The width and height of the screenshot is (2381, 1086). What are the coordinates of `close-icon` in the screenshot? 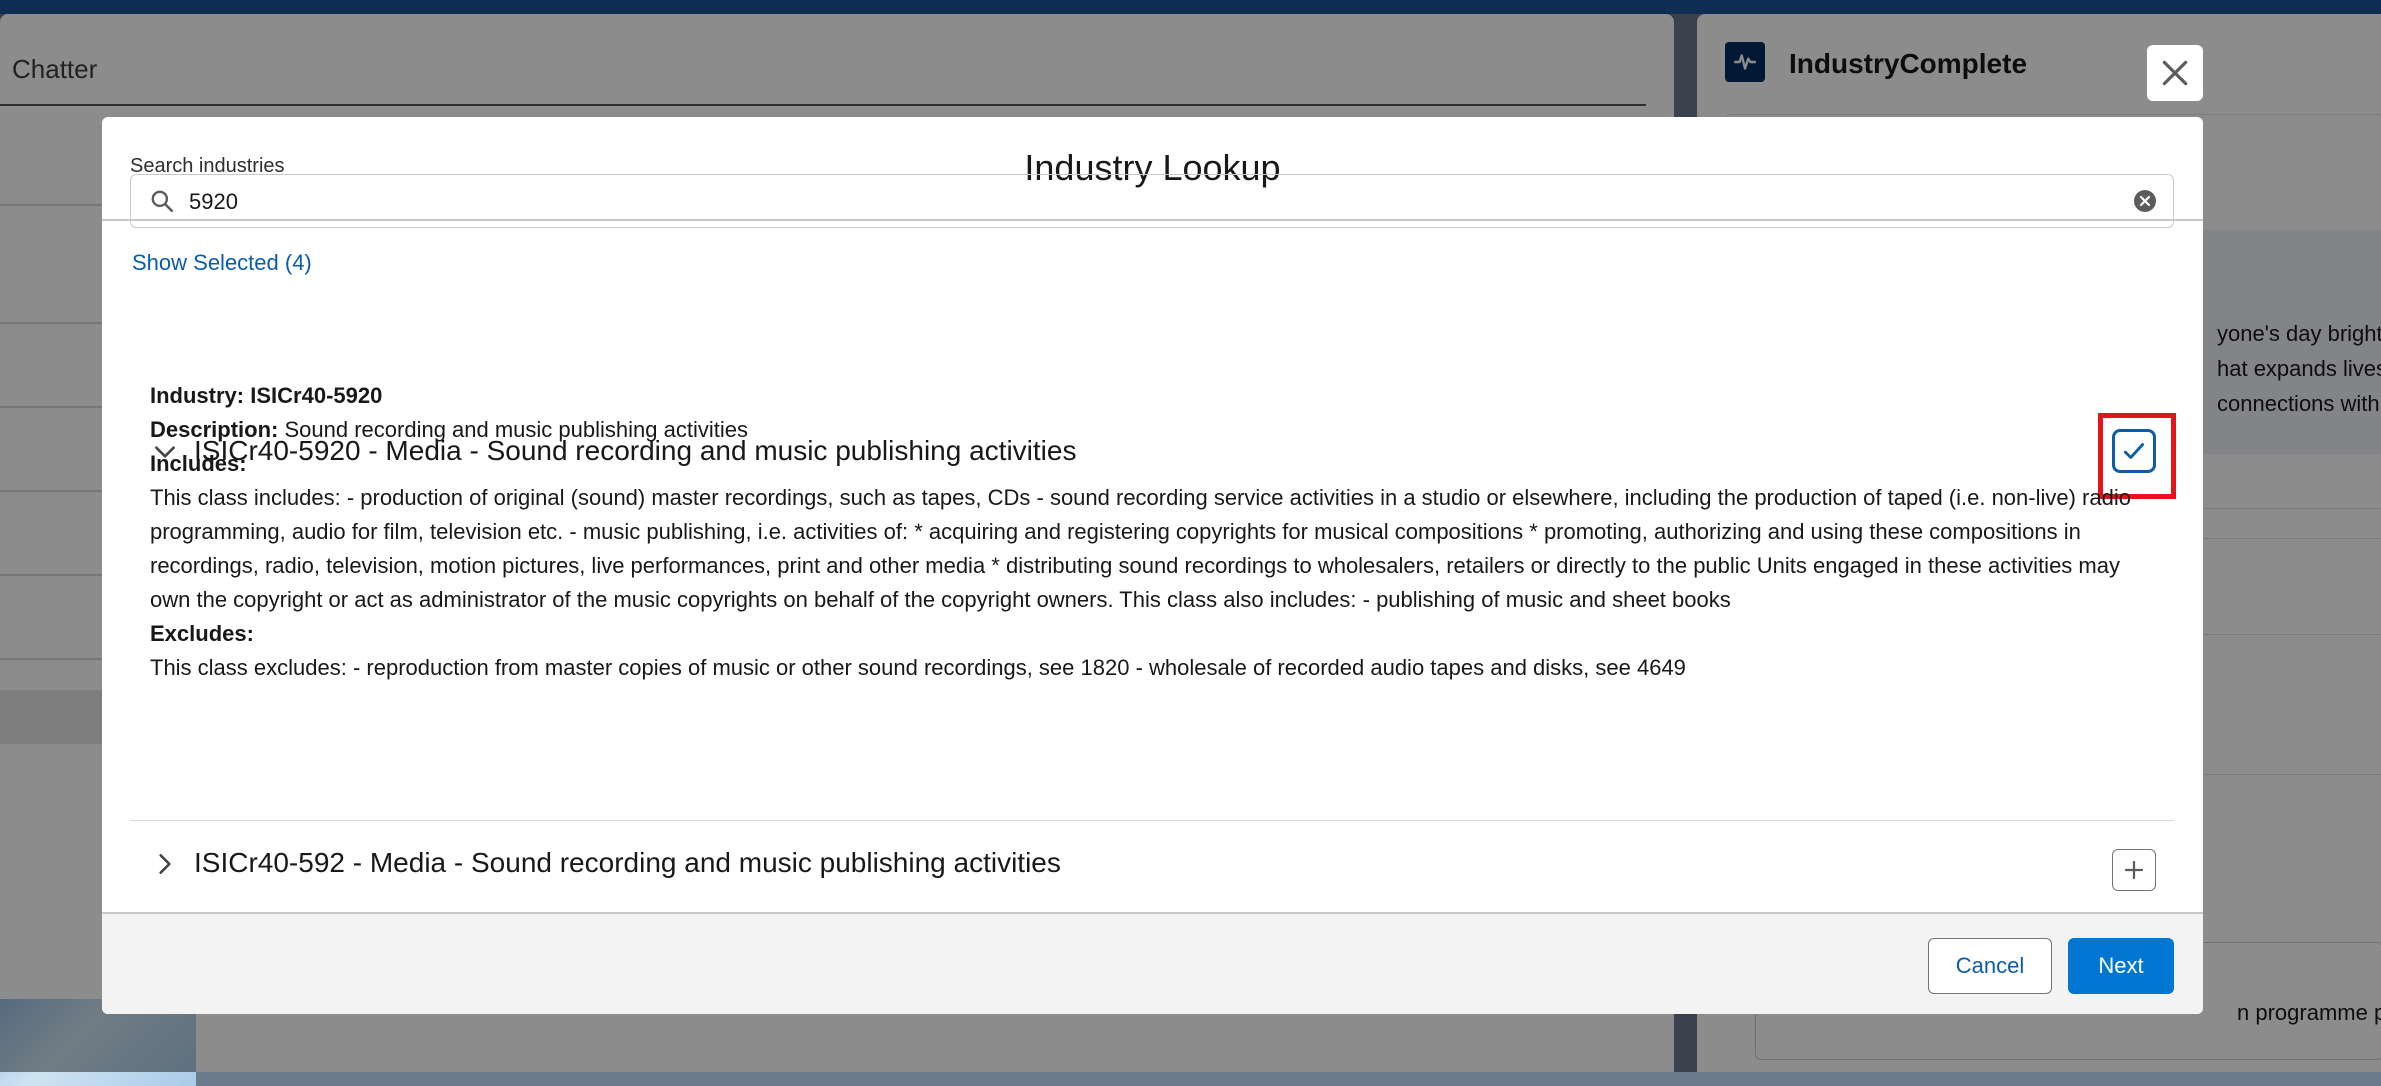 It's located at (2175, 73).